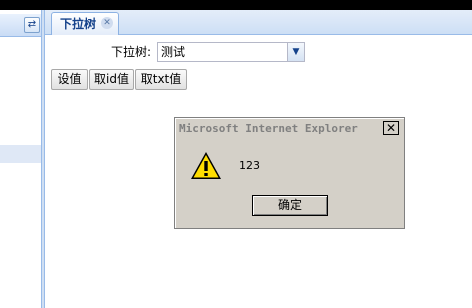 This screenshot has width=472, height=308. What do you see at coordinates (32, 25) in the screenshot?
I see `refresh-icon: ⇄` at bounding box center [32, 25].